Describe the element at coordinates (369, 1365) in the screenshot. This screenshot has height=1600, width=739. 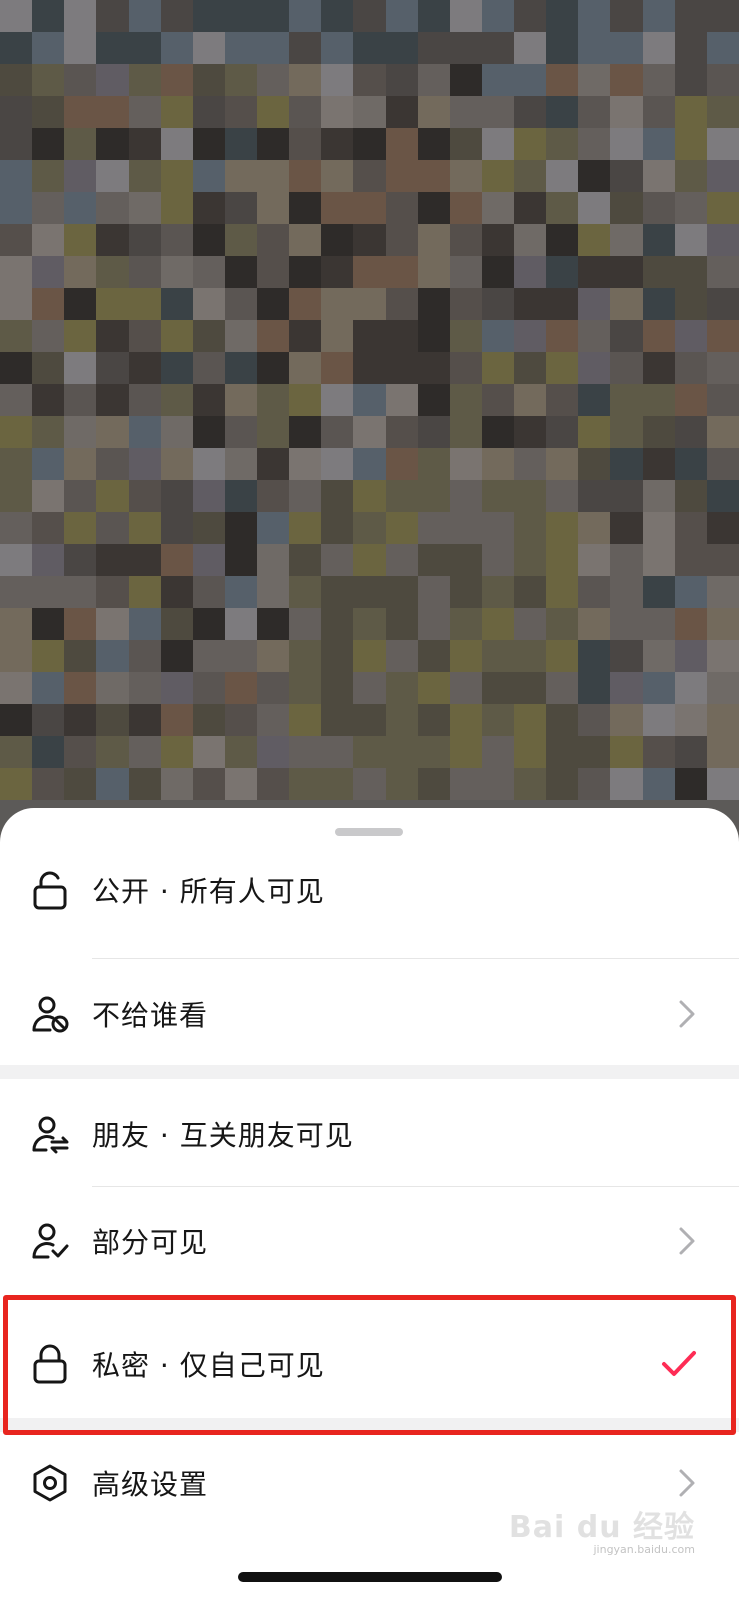
I see `selection-highlight-box` at that location.